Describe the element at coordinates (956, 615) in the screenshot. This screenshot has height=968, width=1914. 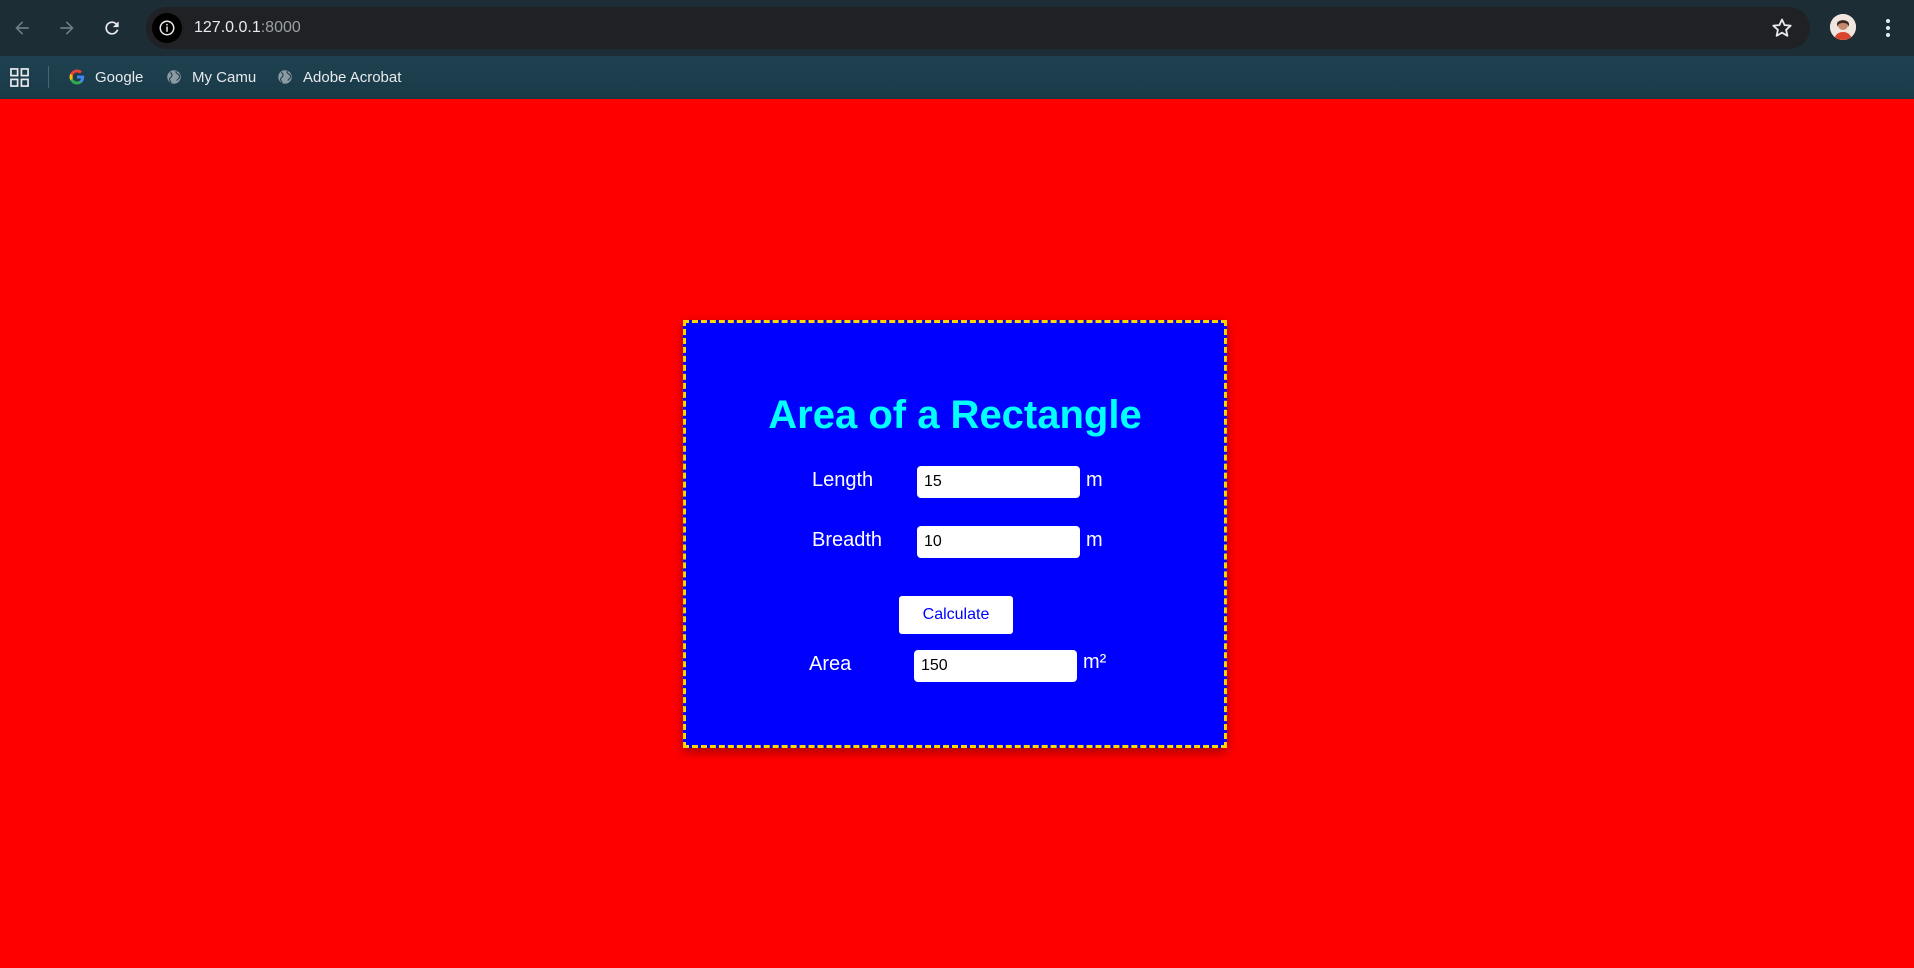
I see `calculate-button: Calculate` at that location.